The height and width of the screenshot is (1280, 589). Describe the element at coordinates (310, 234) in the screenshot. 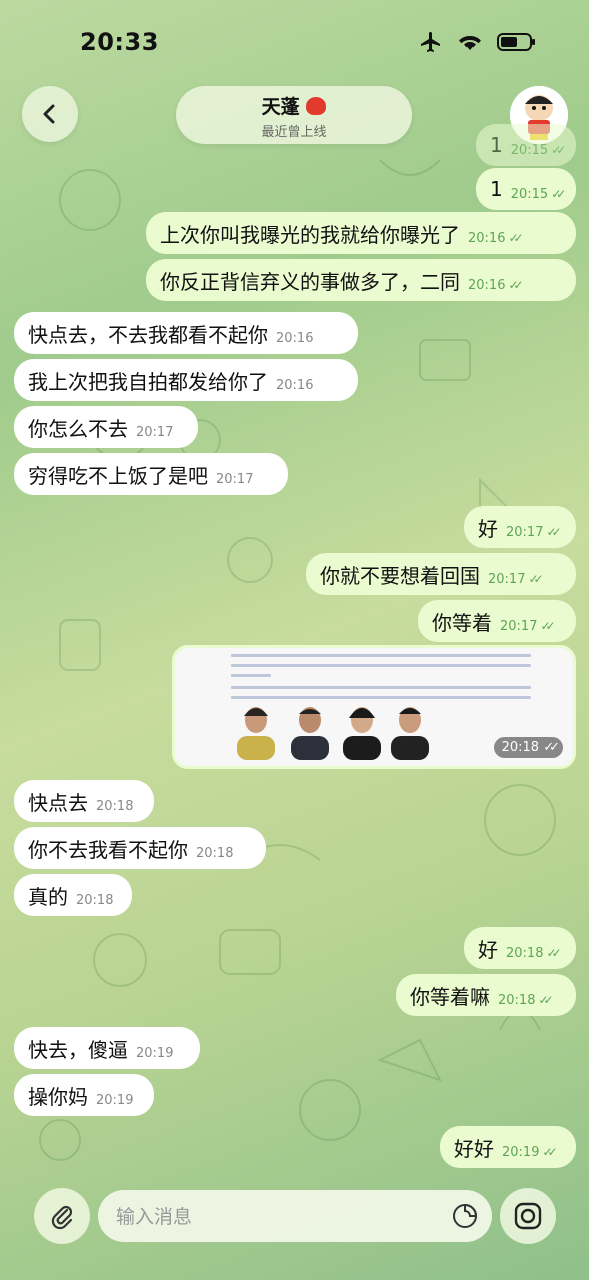

I see `message-text: 上次你叫我曝光的我就给你曝光了` at that location.